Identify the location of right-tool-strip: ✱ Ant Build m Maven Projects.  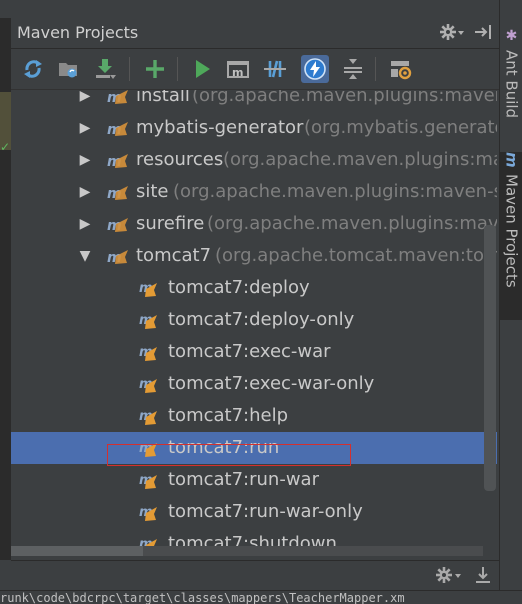
(510, 295).